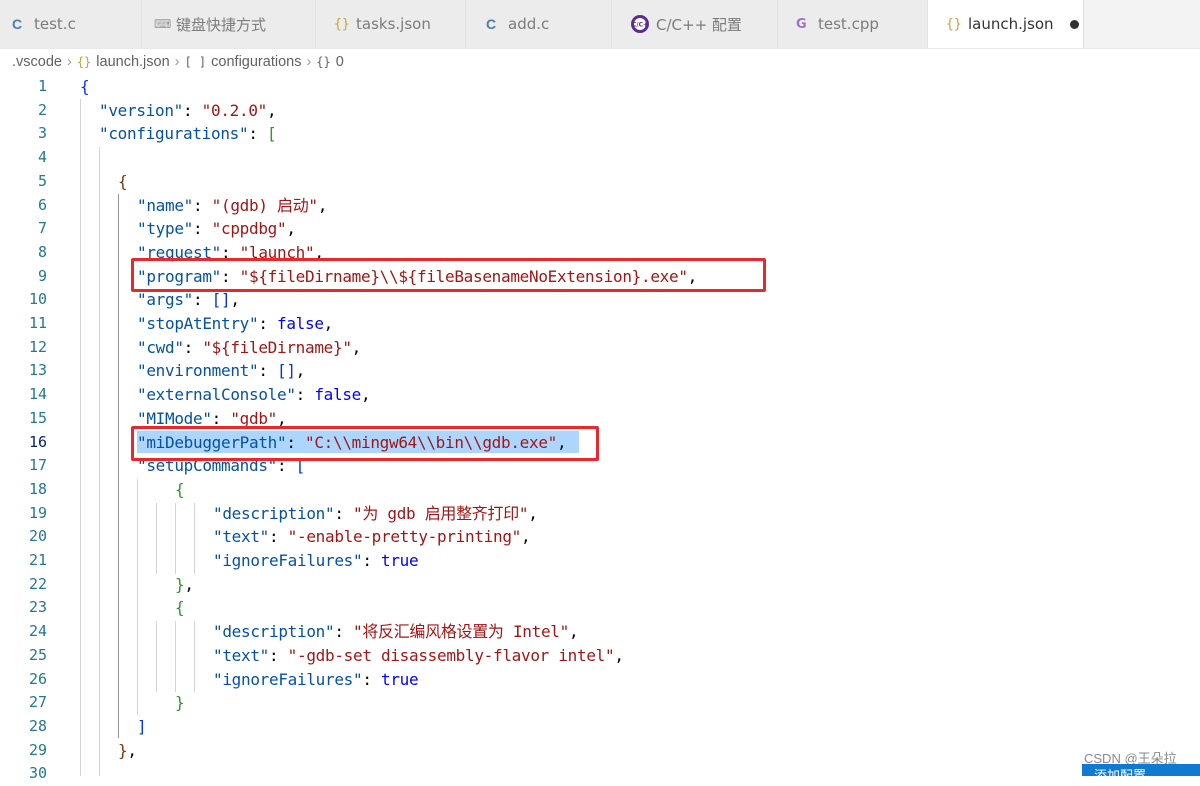 The width and height of the screenshot is (1200, 786). I want to click on json-value: "0.2.0", so click(234, 110).